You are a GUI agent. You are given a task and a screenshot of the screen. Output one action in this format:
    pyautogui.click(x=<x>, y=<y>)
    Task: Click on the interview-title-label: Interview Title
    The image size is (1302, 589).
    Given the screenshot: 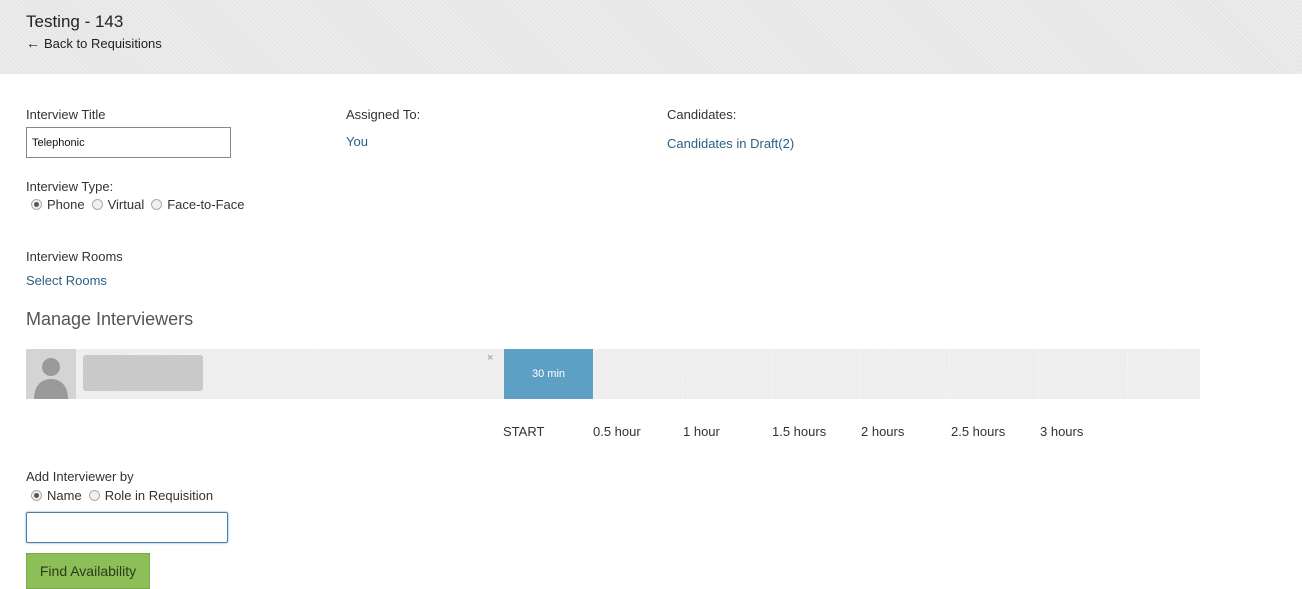 What is the action you would take?
    pyautogui.click(x=66, y=114)
    